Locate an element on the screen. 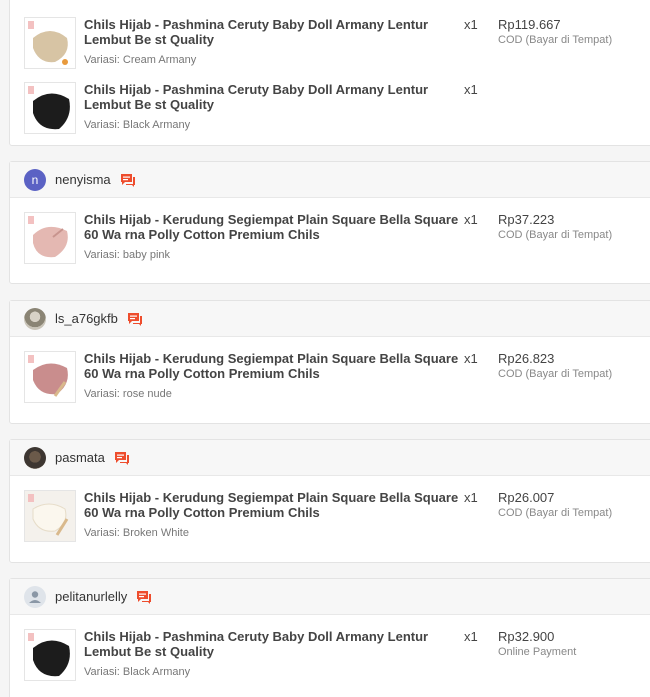  buyer-avatar: n is located at coordinates (35, 179).